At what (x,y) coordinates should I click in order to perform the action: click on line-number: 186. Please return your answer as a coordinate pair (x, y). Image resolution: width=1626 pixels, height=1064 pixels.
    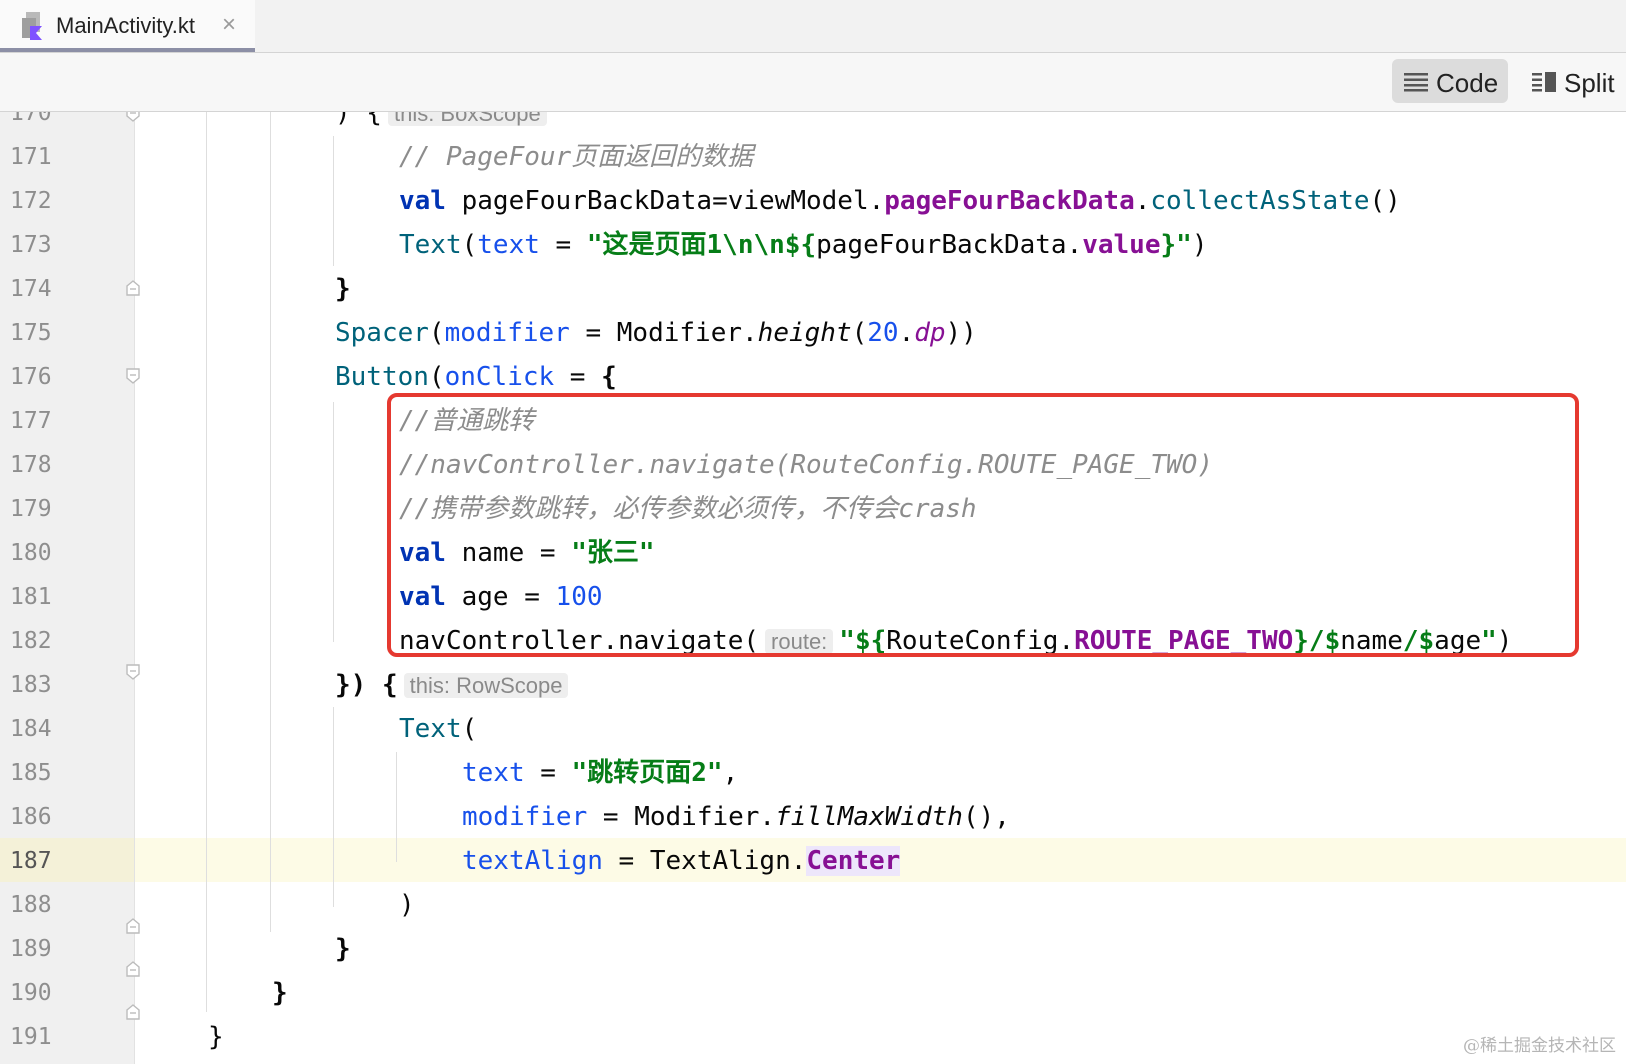
    Looking at the image, I should click on (31, 817).